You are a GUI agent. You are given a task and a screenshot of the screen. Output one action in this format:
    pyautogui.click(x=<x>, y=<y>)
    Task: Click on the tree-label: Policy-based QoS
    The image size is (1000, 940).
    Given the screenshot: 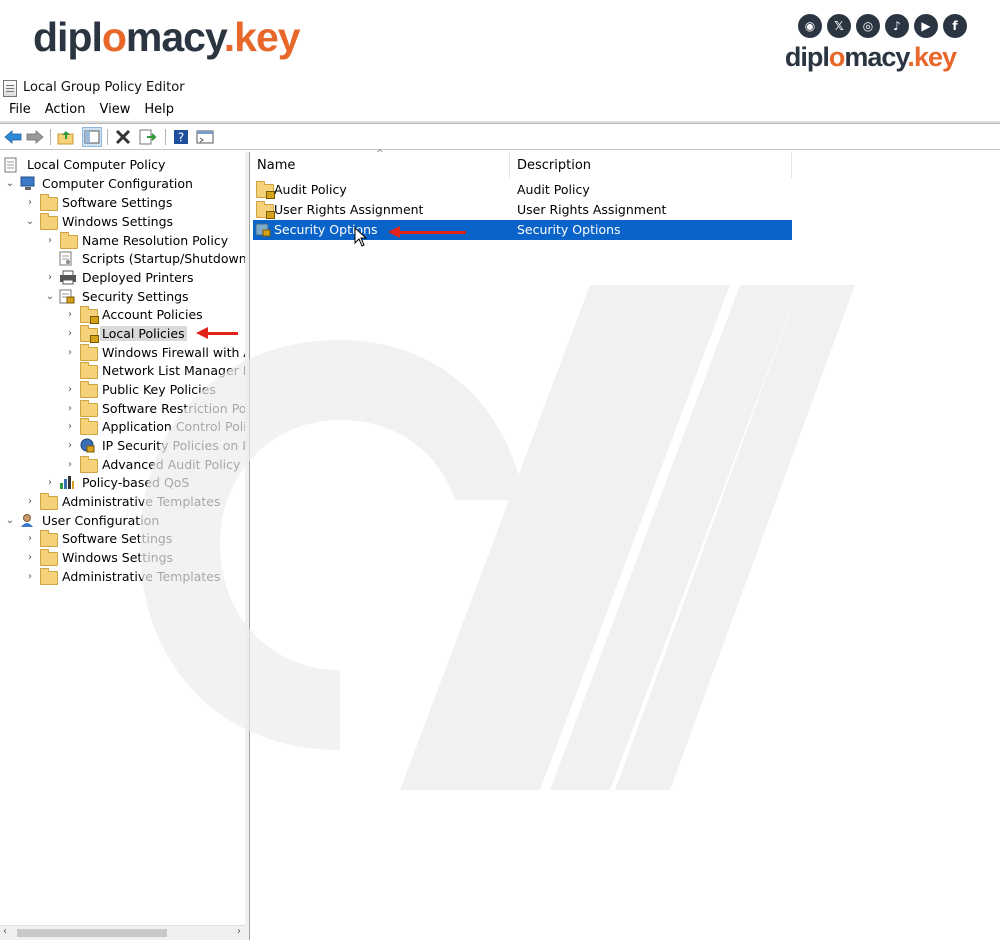 What is the action you would take?
    pyautogui.click(x=136, y=482)
    